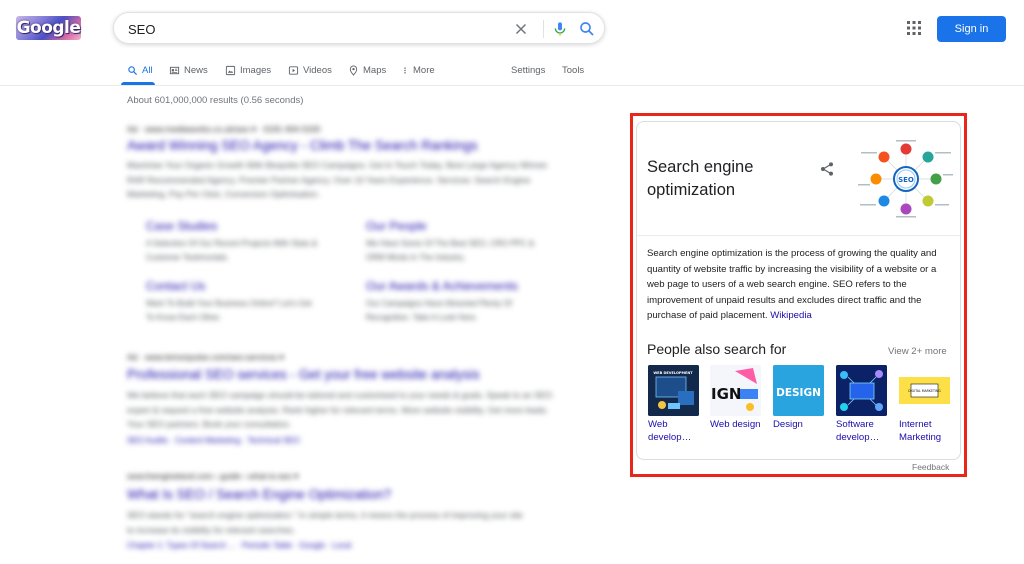  I want to click on view-more-link: View 2+ more, so click(917, 351).